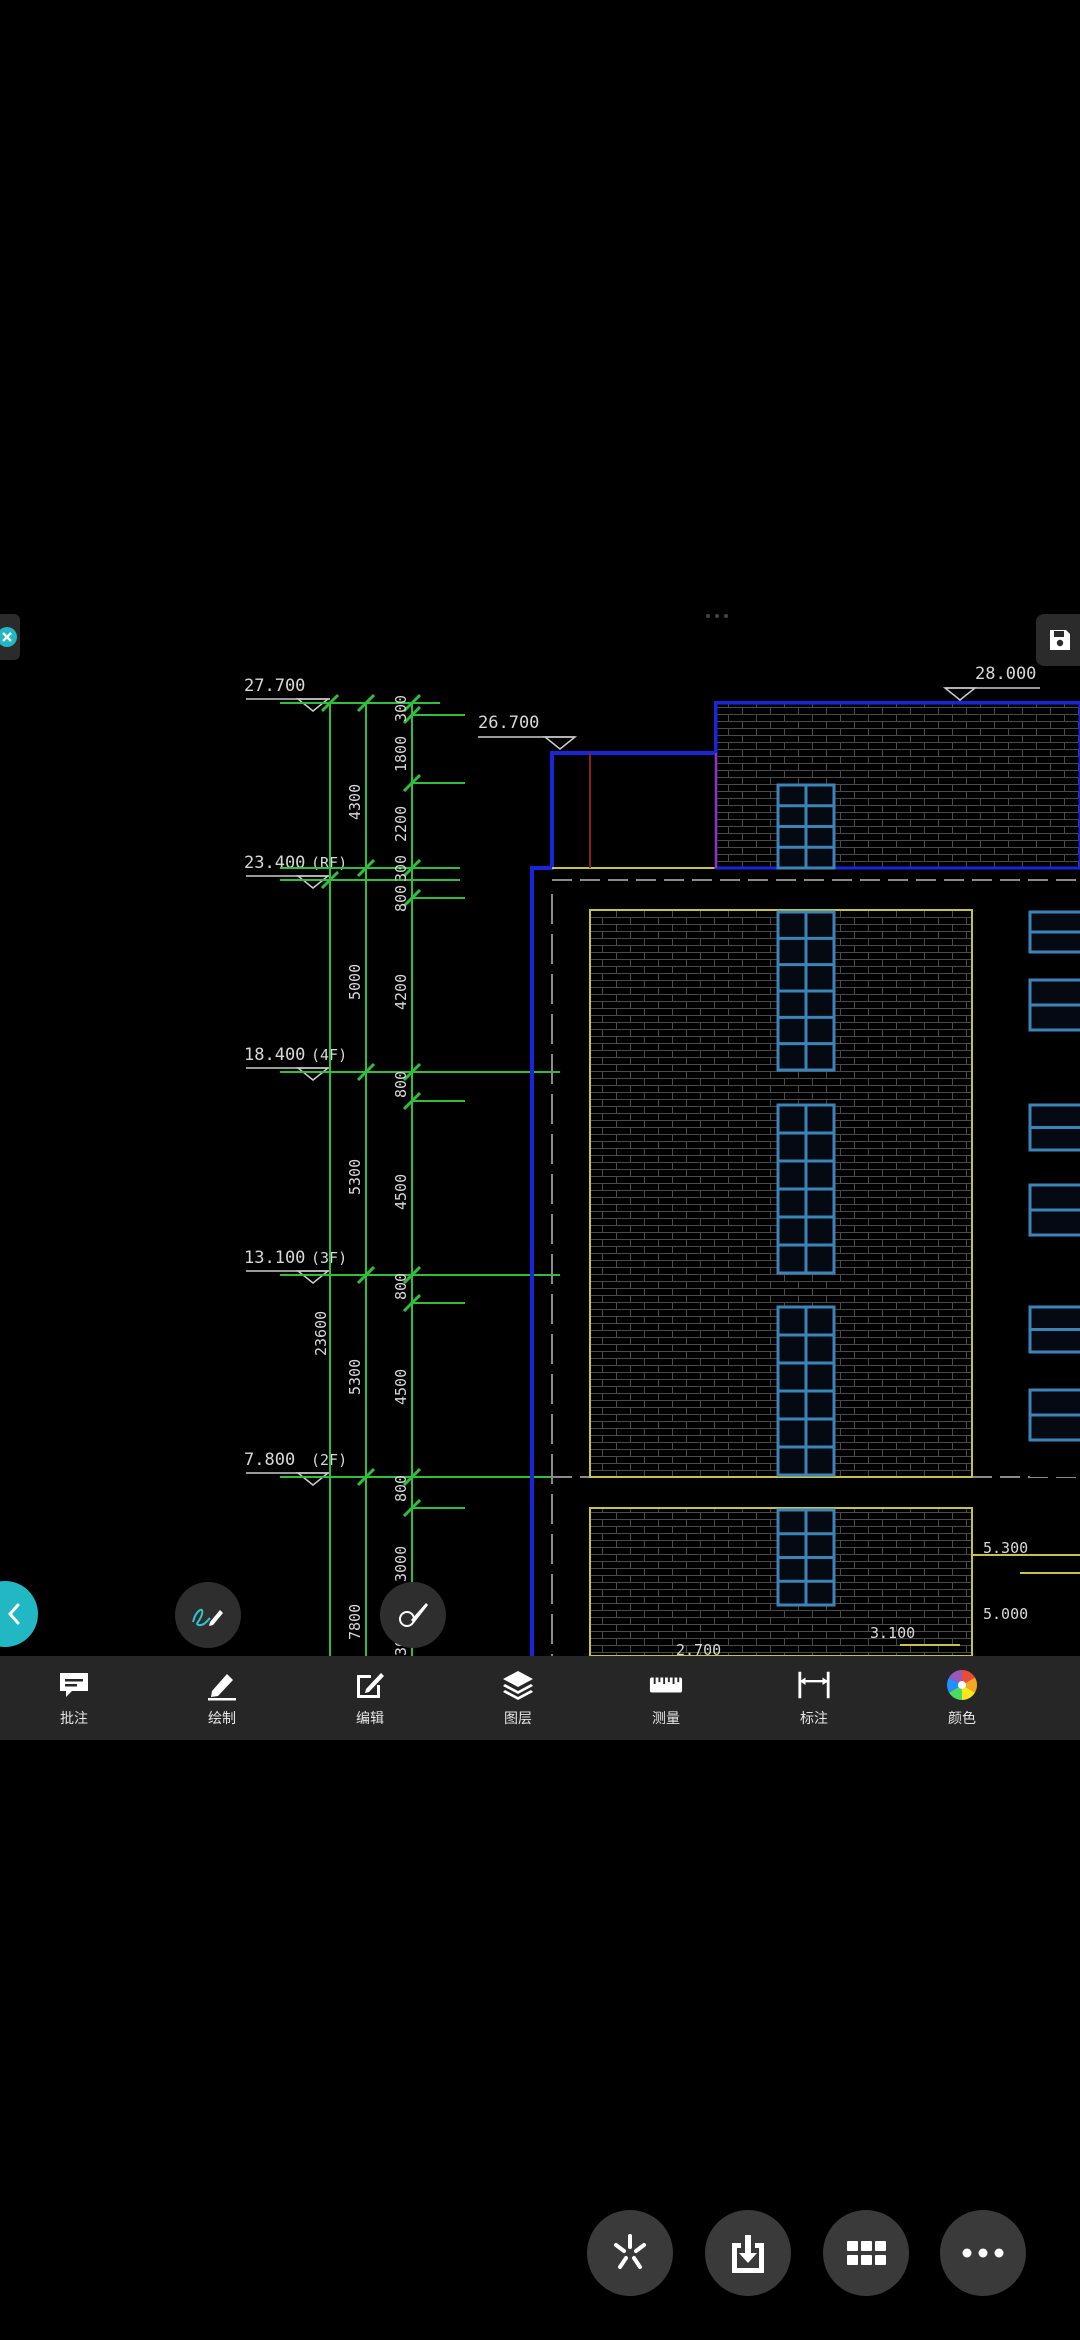  What do you see at coordinates (13, 1614) in the screenshot?
I see `chevron-left-icon` at bounding box center [13, 1614].